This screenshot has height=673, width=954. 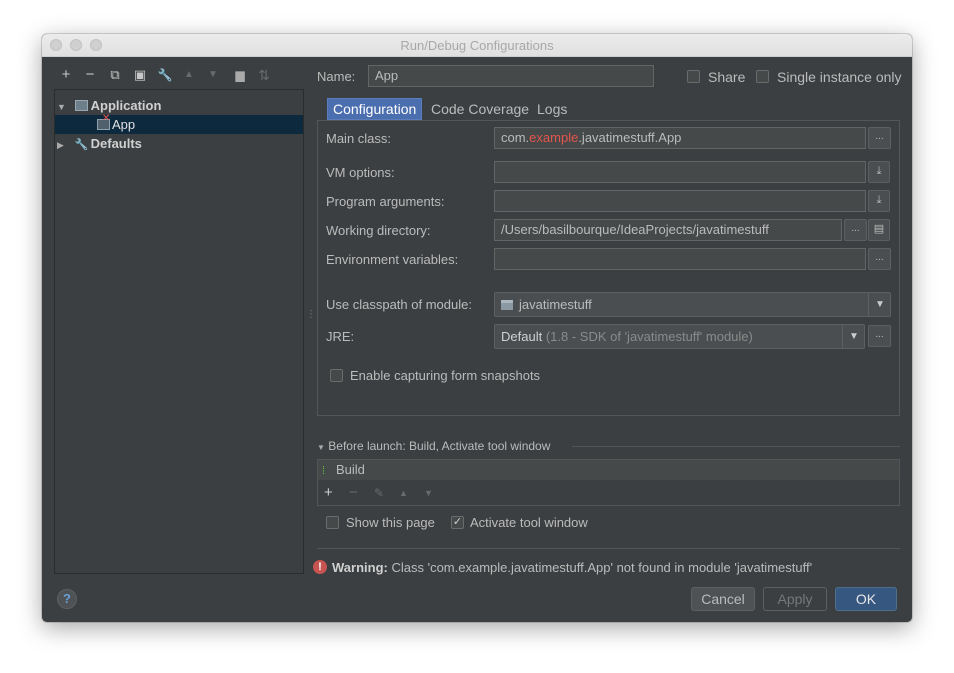 I want to click on jre-detail: (1.8 - SDK of 'javatimestuff' module), so click(x=649, y=336).